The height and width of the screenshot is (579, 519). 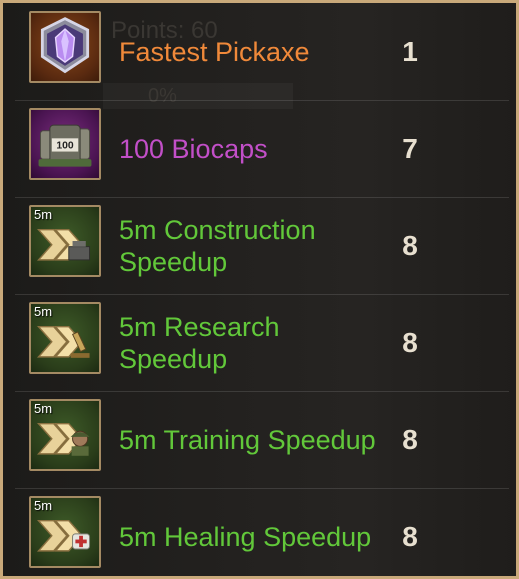 I want to click on reward-name: 5m Training Speedup, so click(x=247, y=439).